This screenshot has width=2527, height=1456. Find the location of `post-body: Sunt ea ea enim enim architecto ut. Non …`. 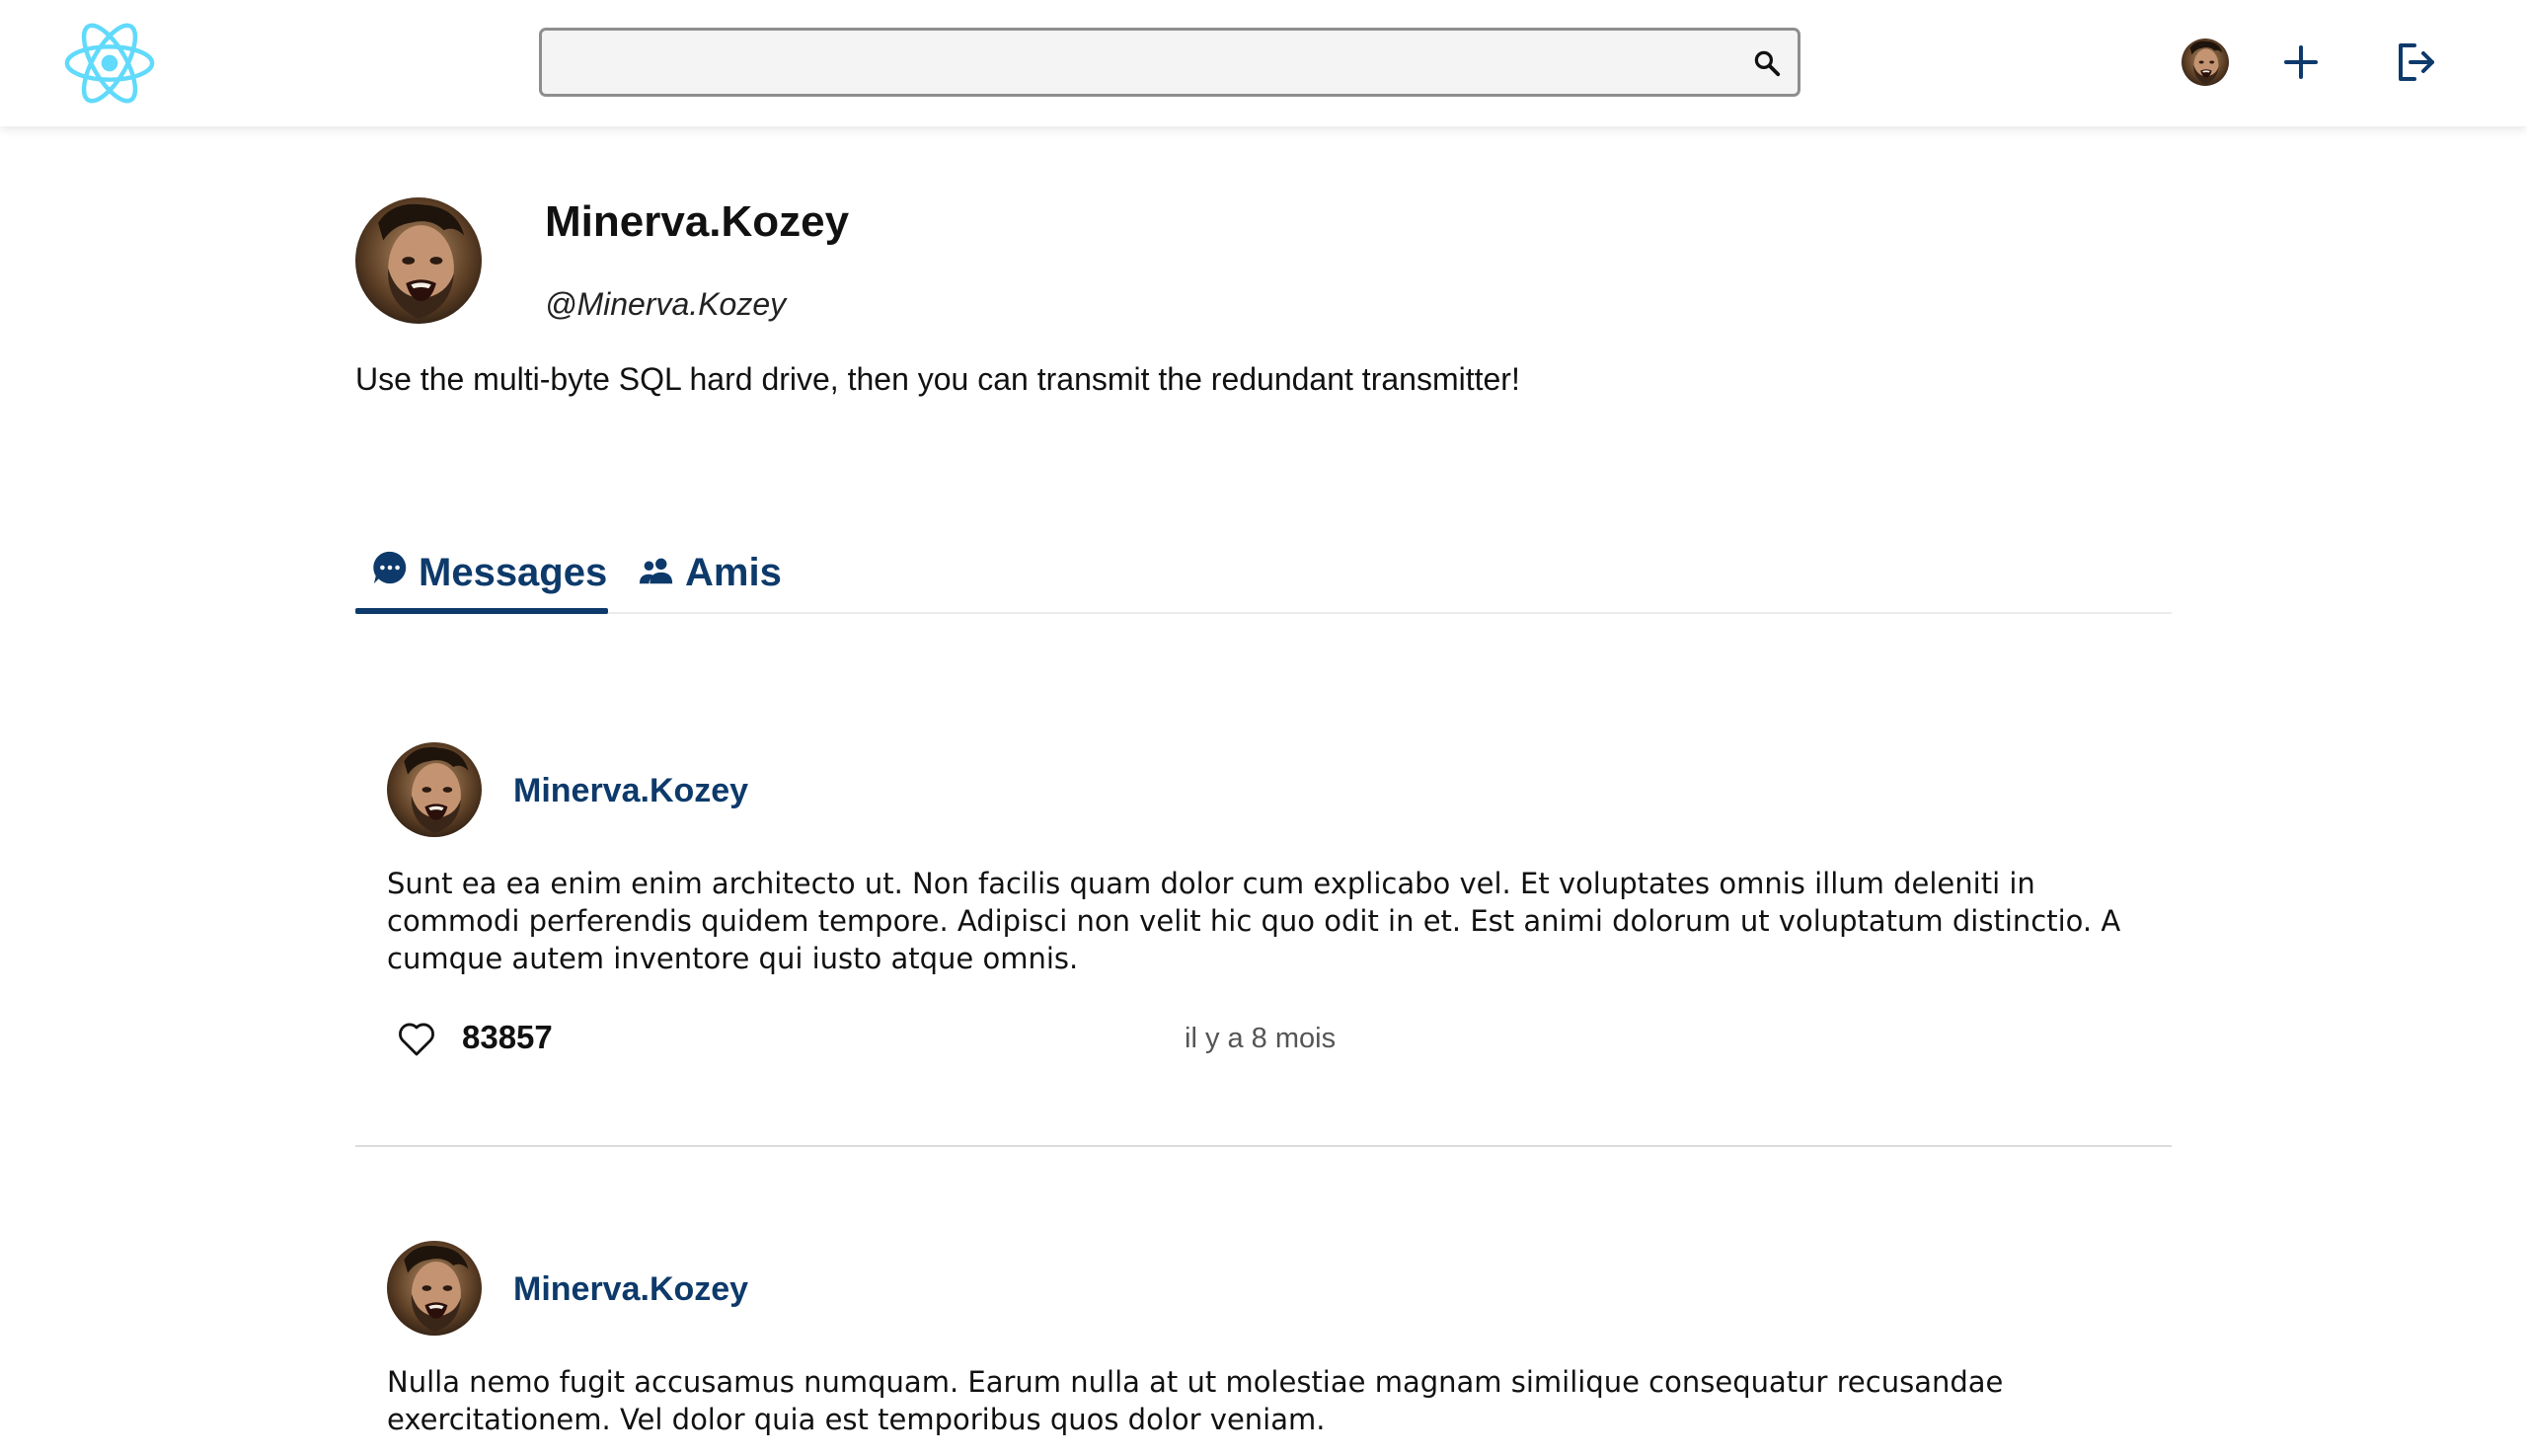

post-body: Sunt ea ea enim enim architecto ut. Non … is located at coordinates (1254, 921).